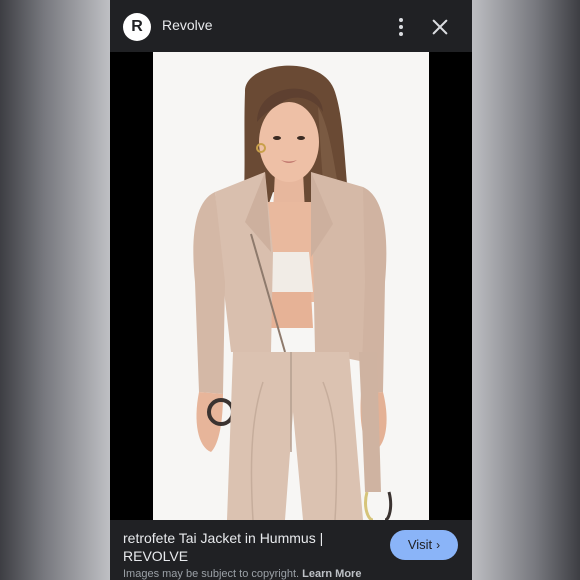 This screenshot has width=580, height=580. Describe the element at coordinates (401, 27) in the screenshot. I see `more-vert-icon` at that location.